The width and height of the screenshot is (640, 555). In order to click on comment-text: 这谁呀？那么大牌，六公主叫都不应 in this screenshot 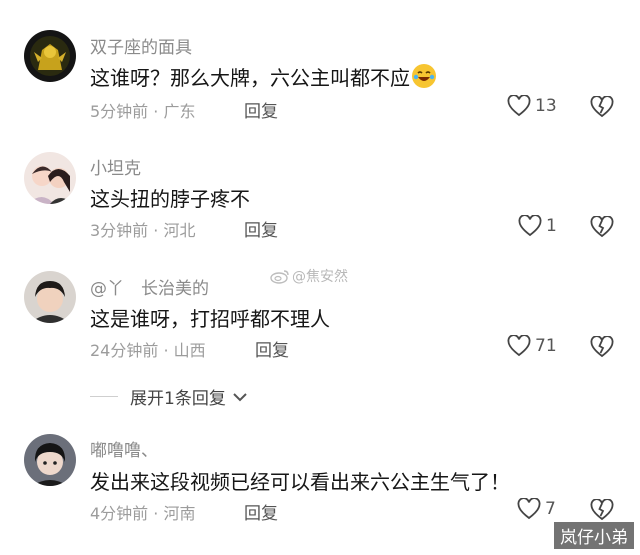, I will do `click(263, 76)`.